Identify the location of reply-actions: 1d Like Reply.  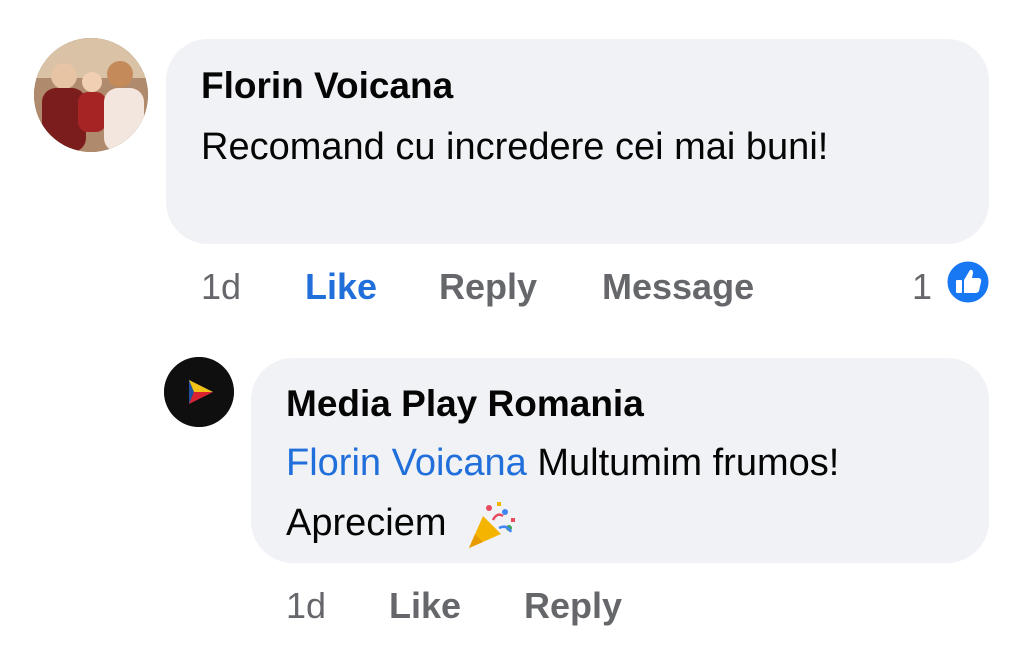
(512, 610).